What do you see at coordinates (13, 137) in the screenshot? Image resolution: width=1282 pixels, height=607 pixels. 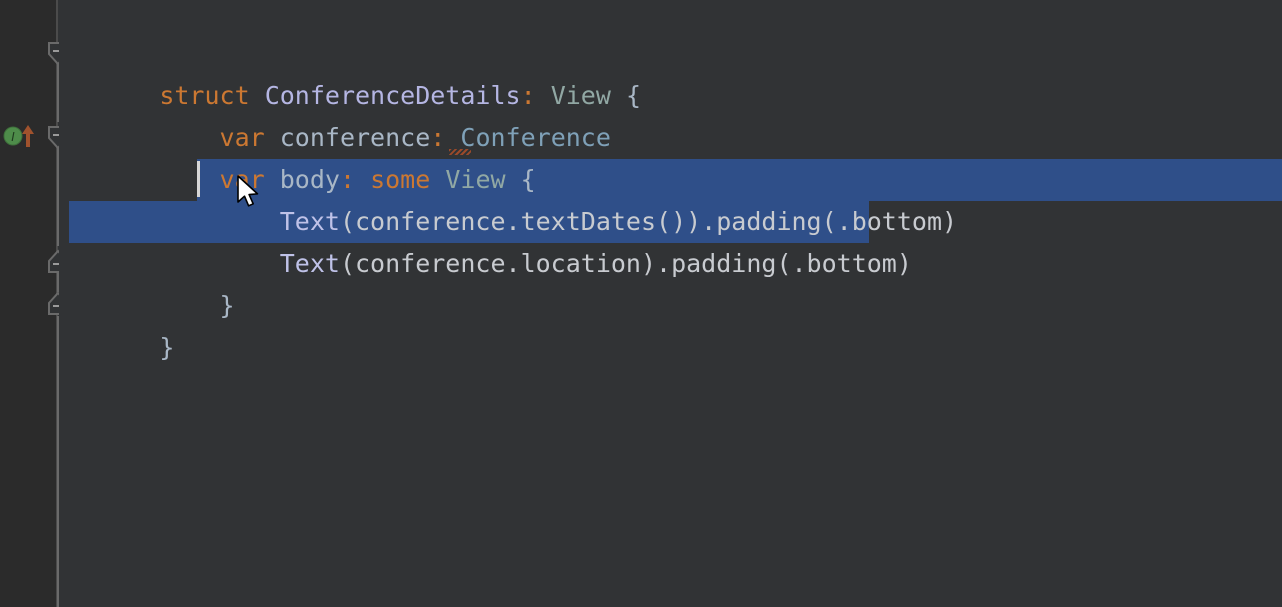 I see `svg-text: I` at bounding box center [13, 137].